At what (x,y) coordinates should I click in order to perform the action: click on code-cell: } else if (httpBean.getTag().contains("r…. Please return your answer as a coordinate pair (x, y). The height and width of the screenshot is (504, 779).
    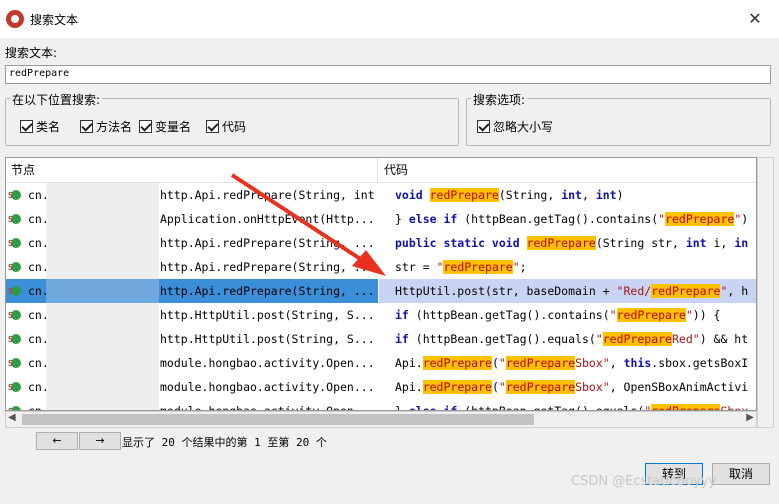
    Looking at the image, I should click on (567, 219).